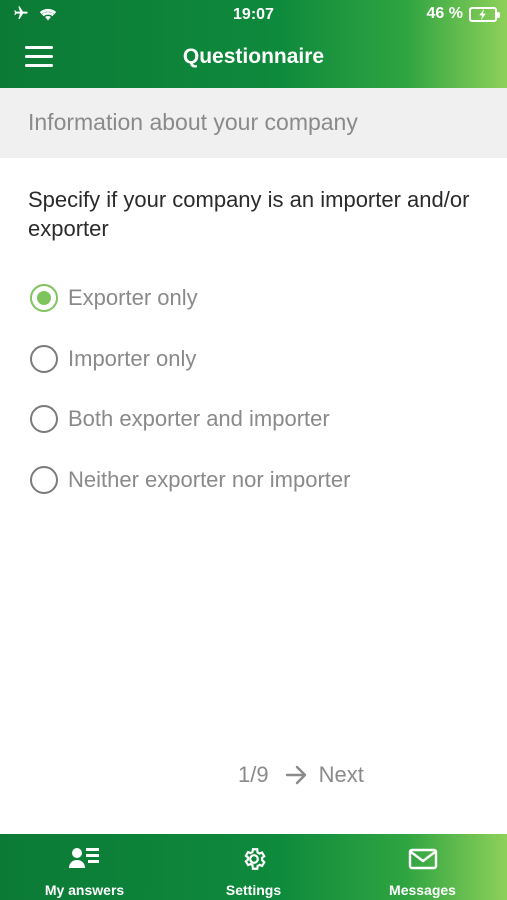 Image resolution: width=507 pixels, height=900 pixels. I want to click on tab-label: My answers, so click(84, 890).